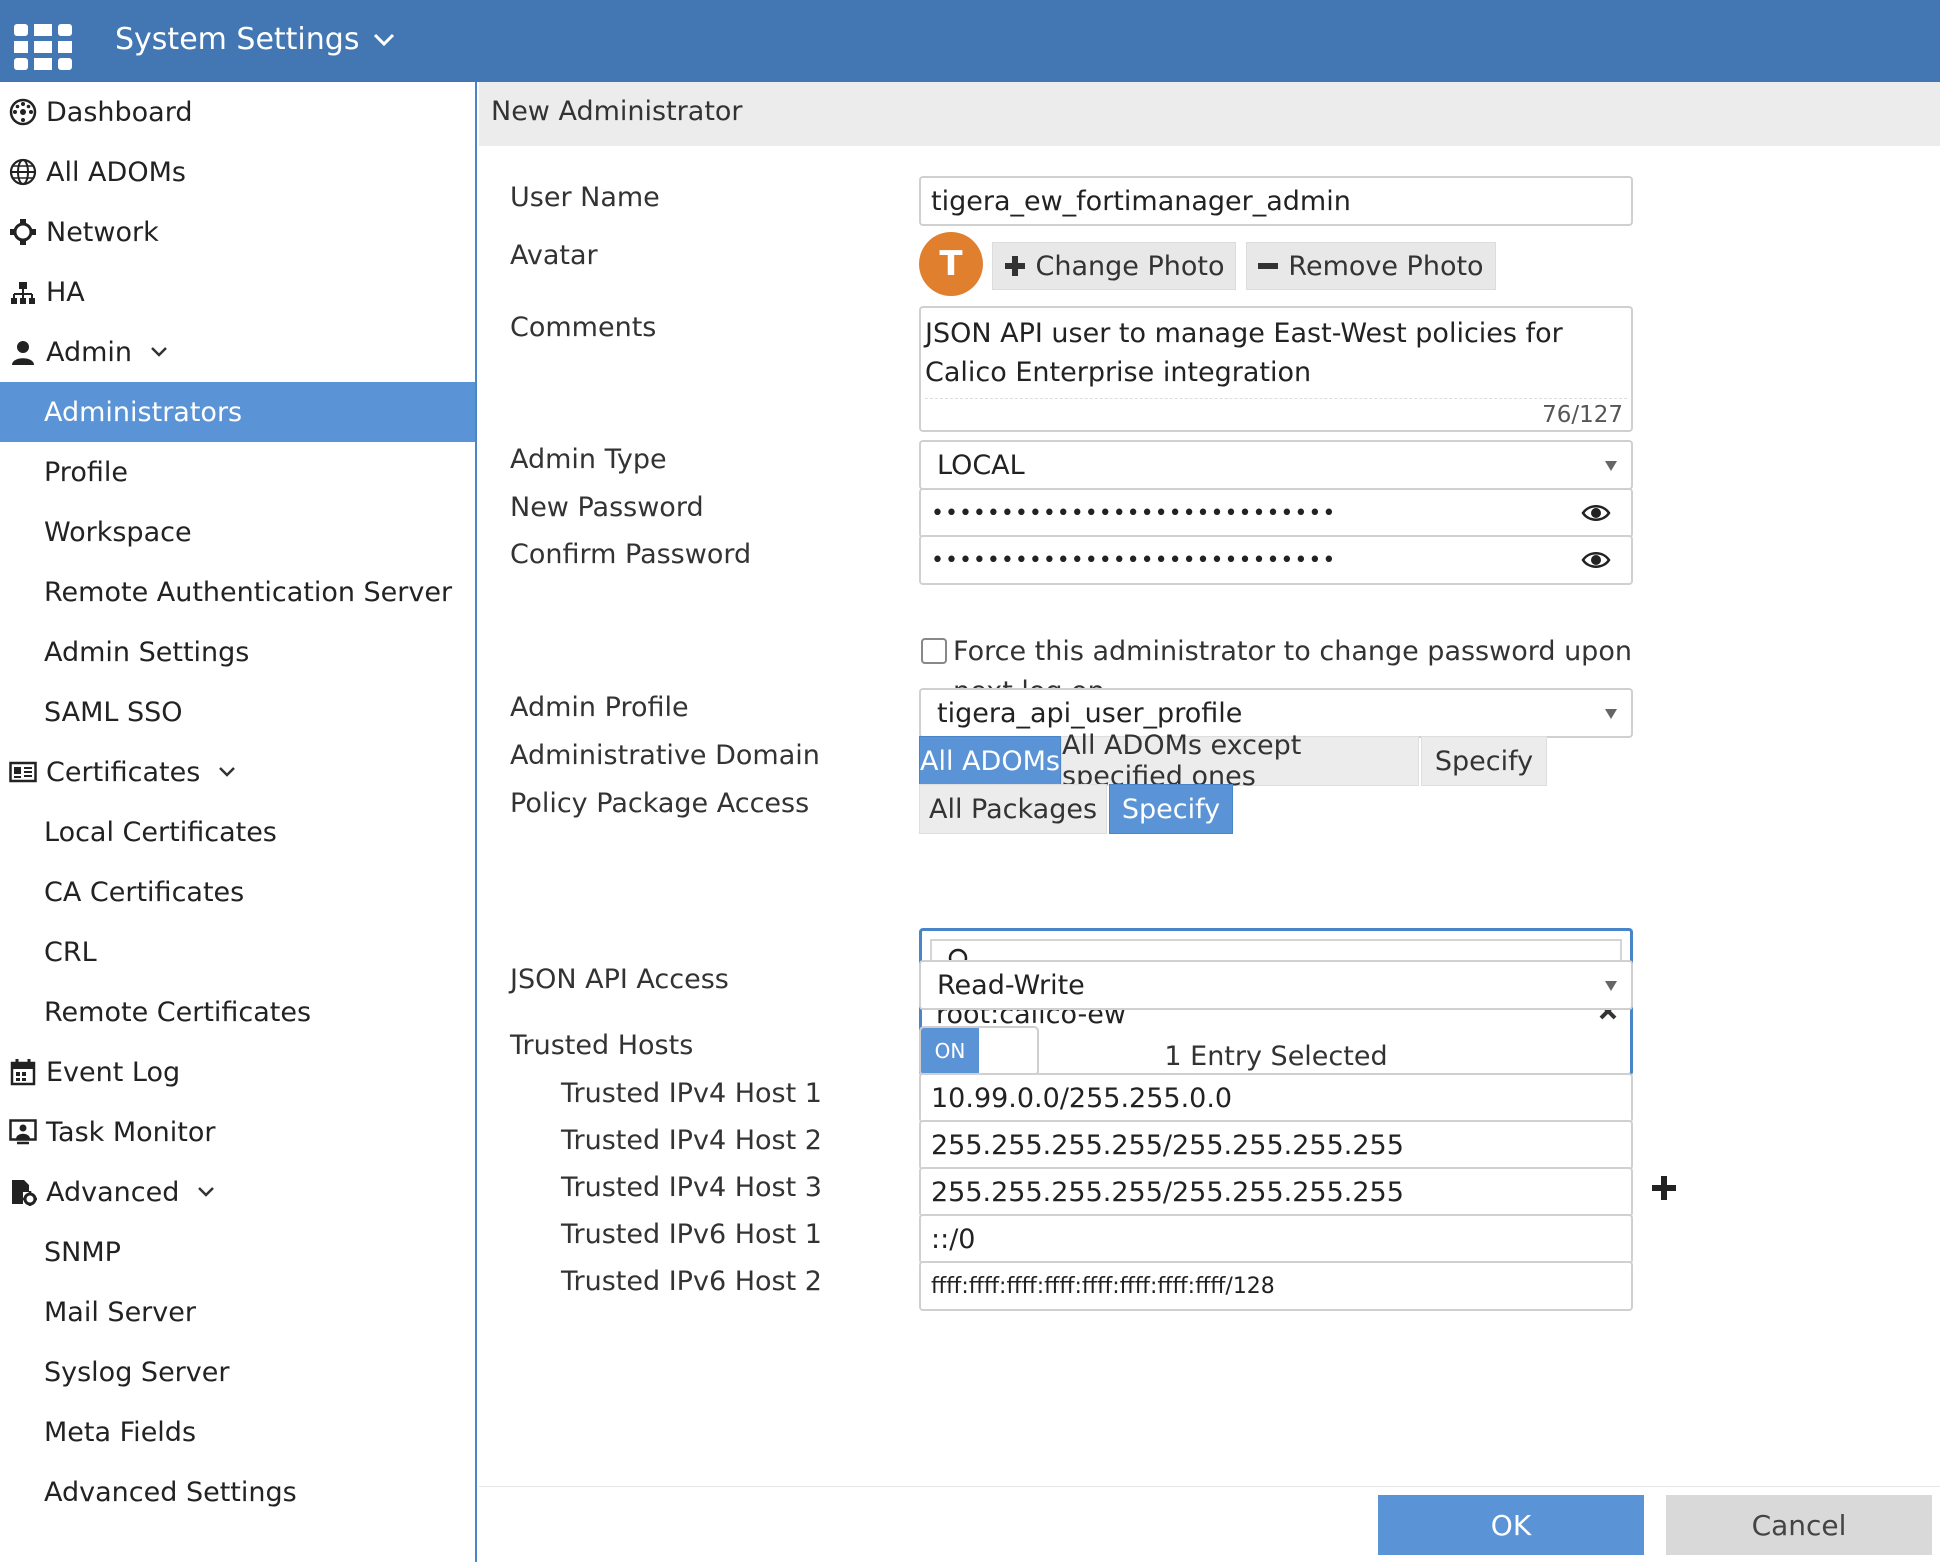  I want to click on sidebar-item-remote-certificates: Remote Certificates, so click(237, 1012).